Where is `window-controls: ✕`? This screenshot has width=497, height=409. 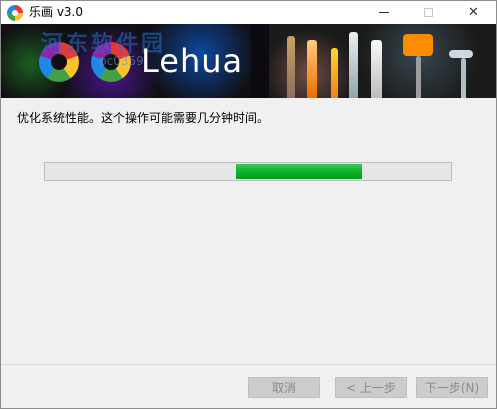
window-controls: ✕ is located at coordinates (428, 12).